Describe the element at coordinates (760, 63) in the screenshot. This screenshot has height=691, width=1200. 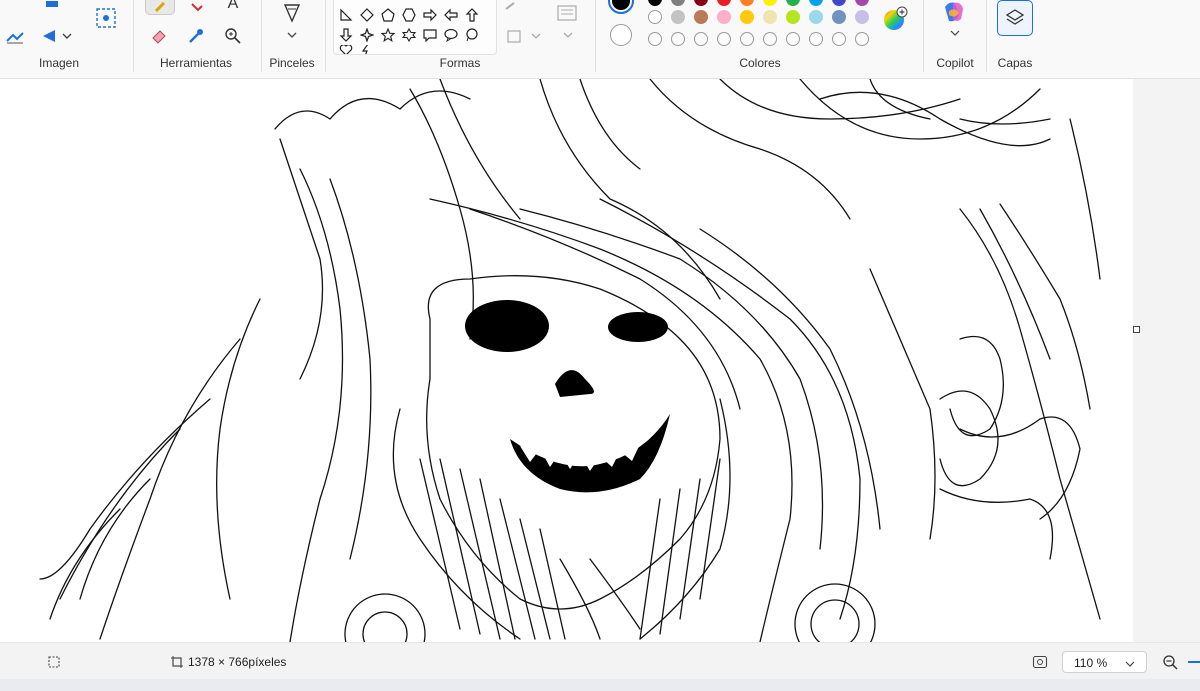
I see `group-label-colors: Colores` at that location.